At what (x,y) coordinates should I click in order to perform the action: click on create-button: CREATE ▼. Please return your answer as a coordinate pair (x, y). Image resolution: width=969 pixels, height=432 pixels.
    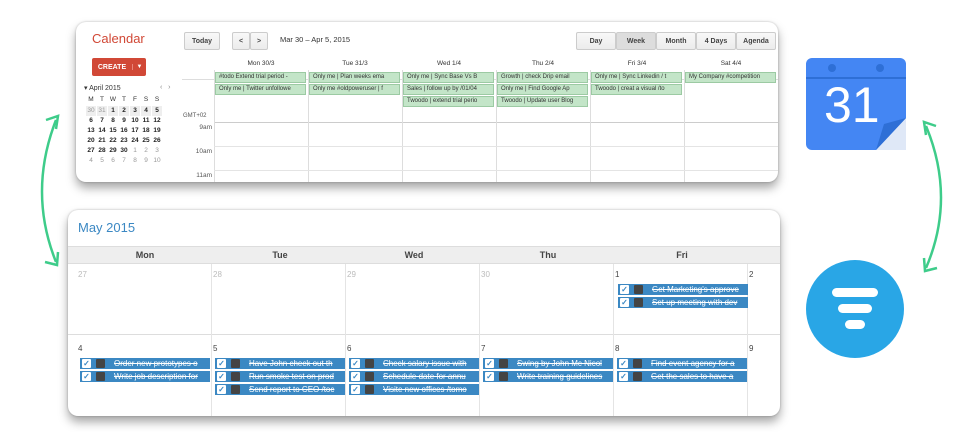
    Looking at the image, I should click on (119, 67).